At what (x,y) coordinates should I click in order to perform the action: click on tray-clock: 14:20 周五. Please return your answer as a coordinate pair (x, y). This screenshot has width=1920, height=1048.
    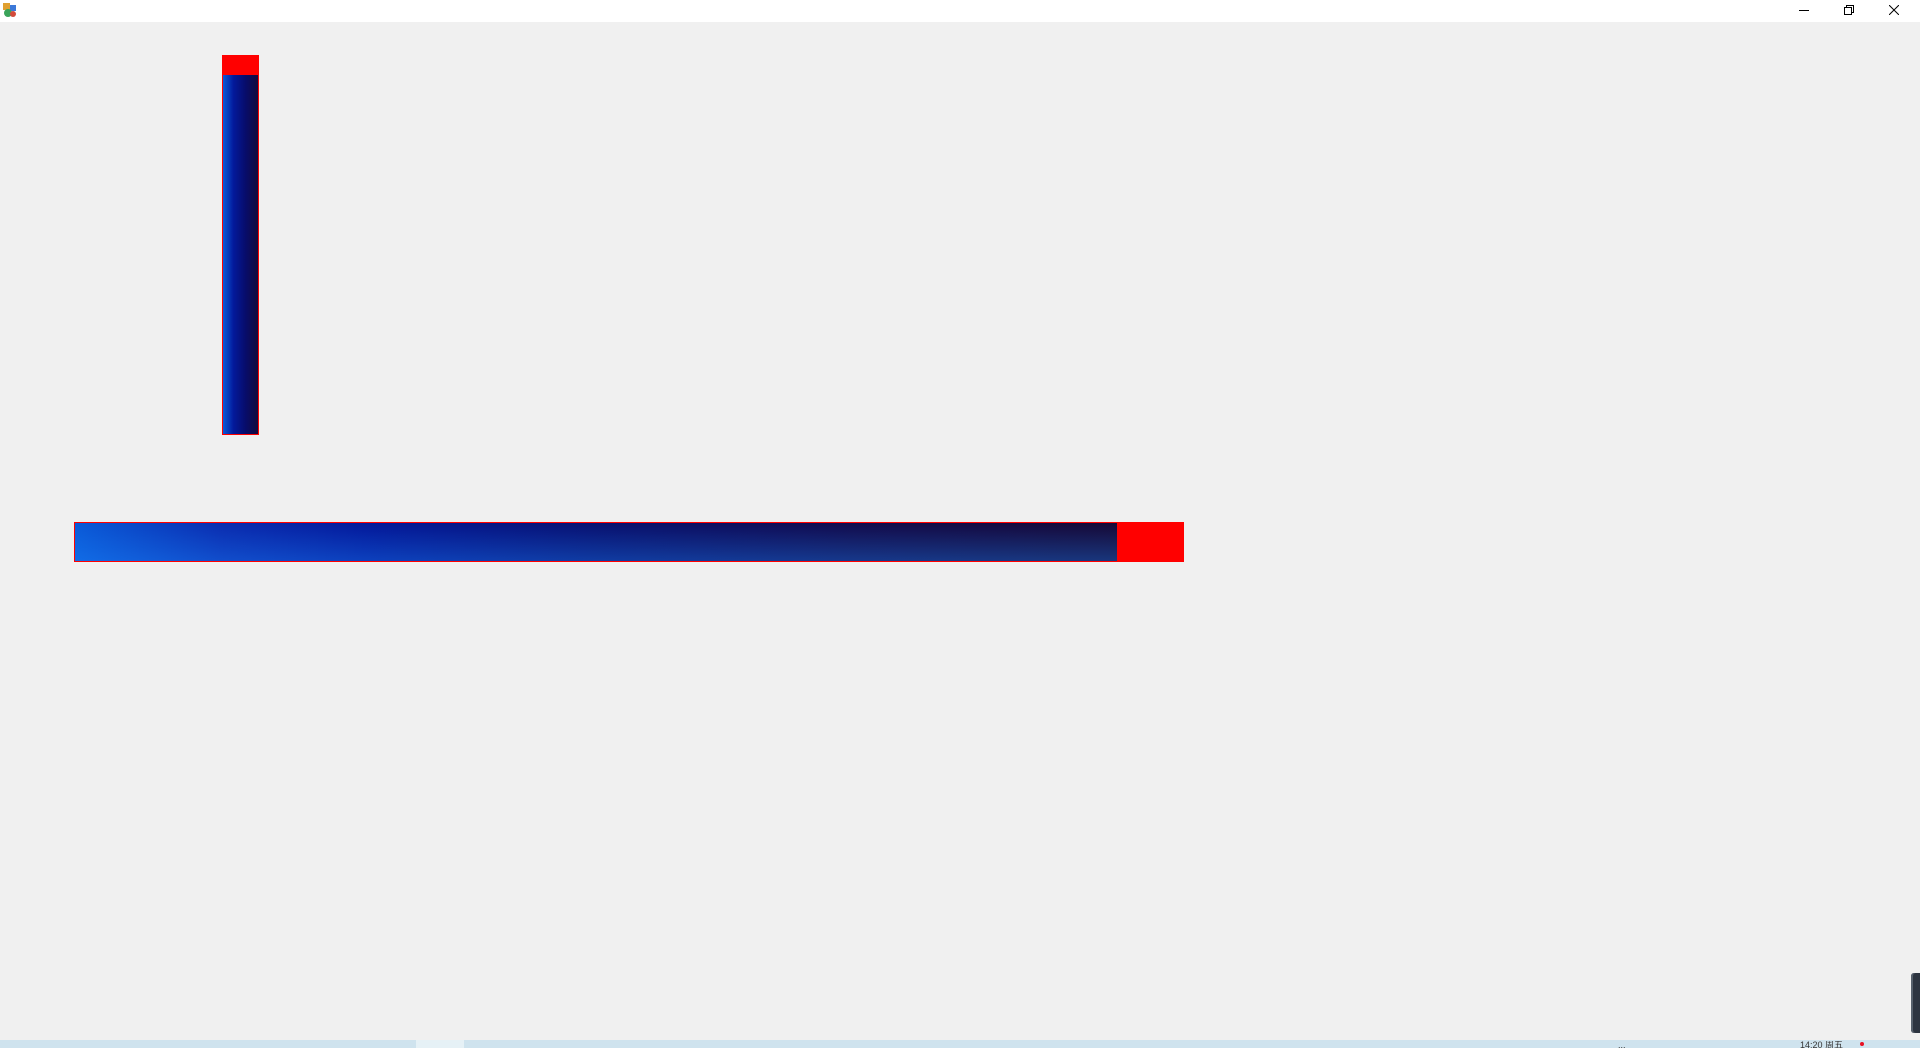
    Looking at the image, I should click on (1821, 1044).